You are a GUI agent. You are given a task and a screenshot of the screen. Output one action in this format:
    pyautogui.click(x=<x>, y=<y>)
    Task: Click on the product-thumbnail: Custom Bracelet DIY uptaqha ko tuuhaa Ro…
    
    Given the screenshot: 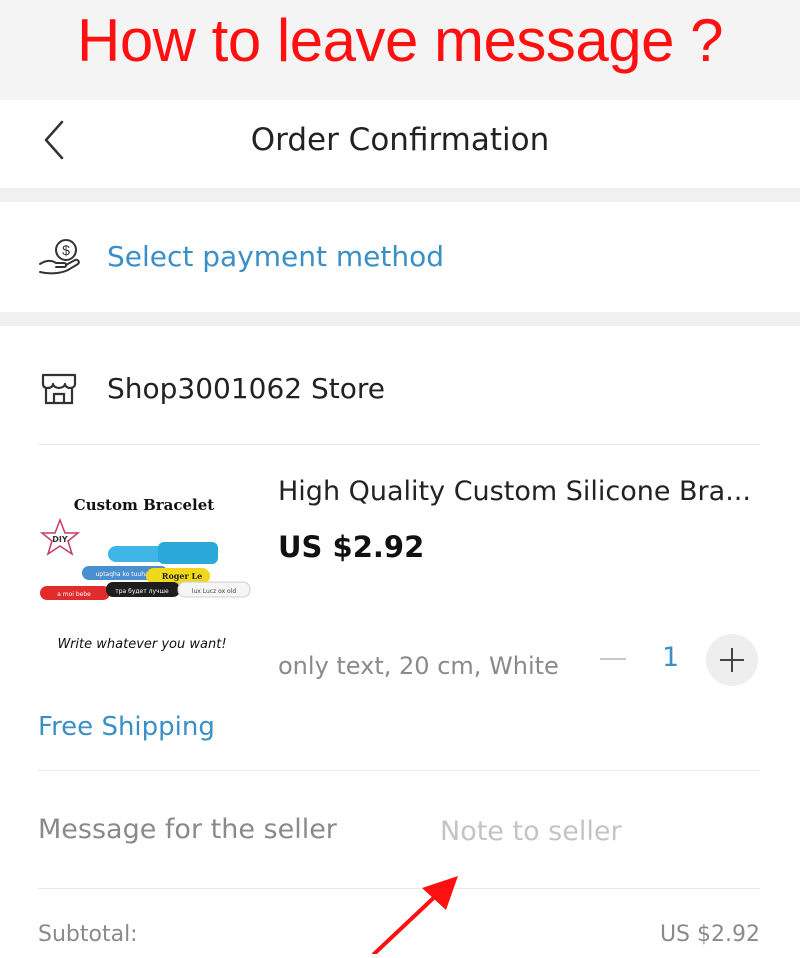 What is the action you would take?
    pyautogui.click(x=145, y=579)
    